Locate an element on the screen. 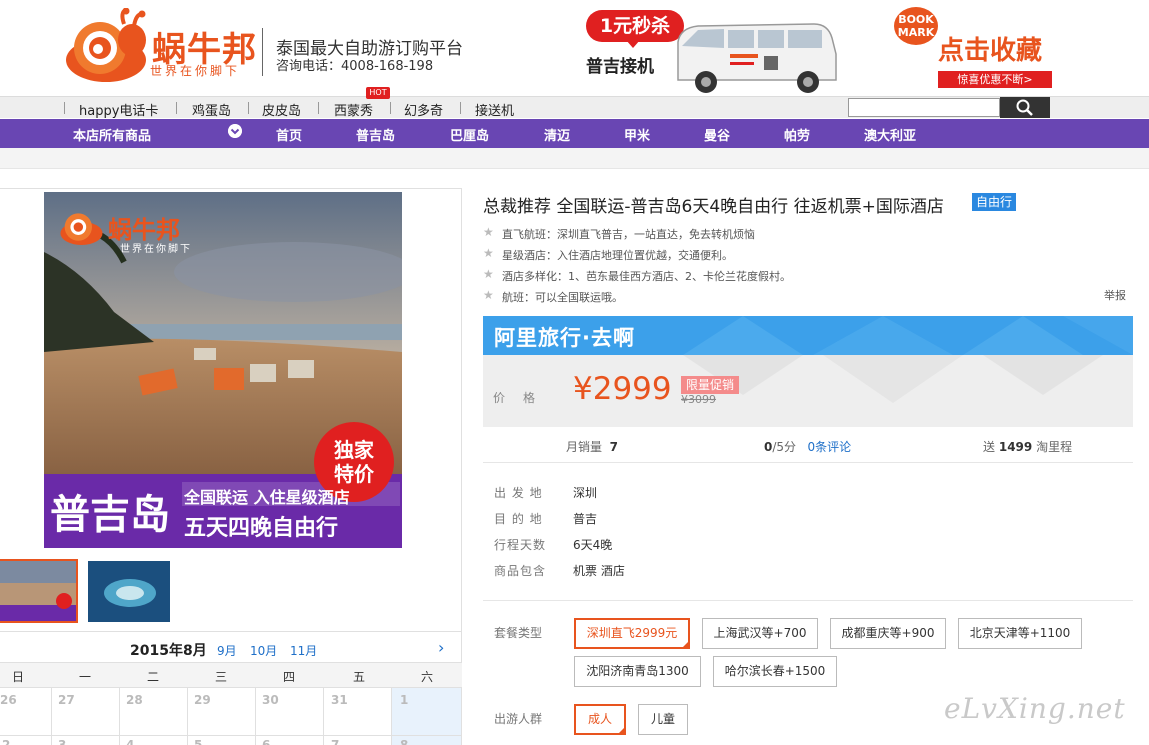 Image resolution: width=1149 pixels, height=745 pixels. search-button is located at coordinates (1025, 107).